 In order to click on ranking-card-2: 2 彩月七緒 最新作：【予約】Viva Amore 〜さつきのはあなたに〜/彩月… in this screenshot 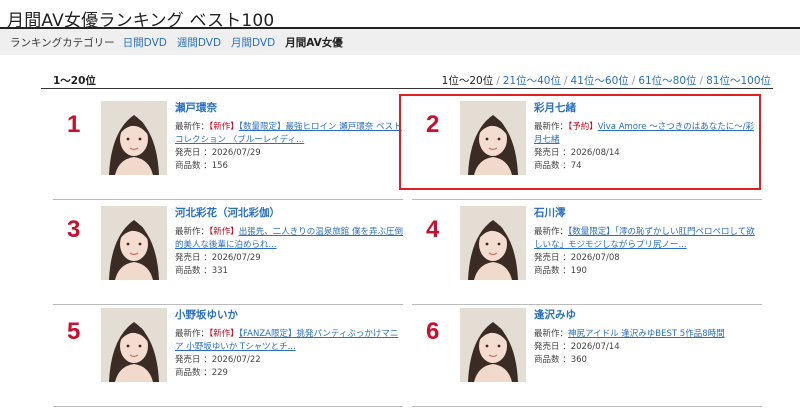, I will do `click(580, 147)`.